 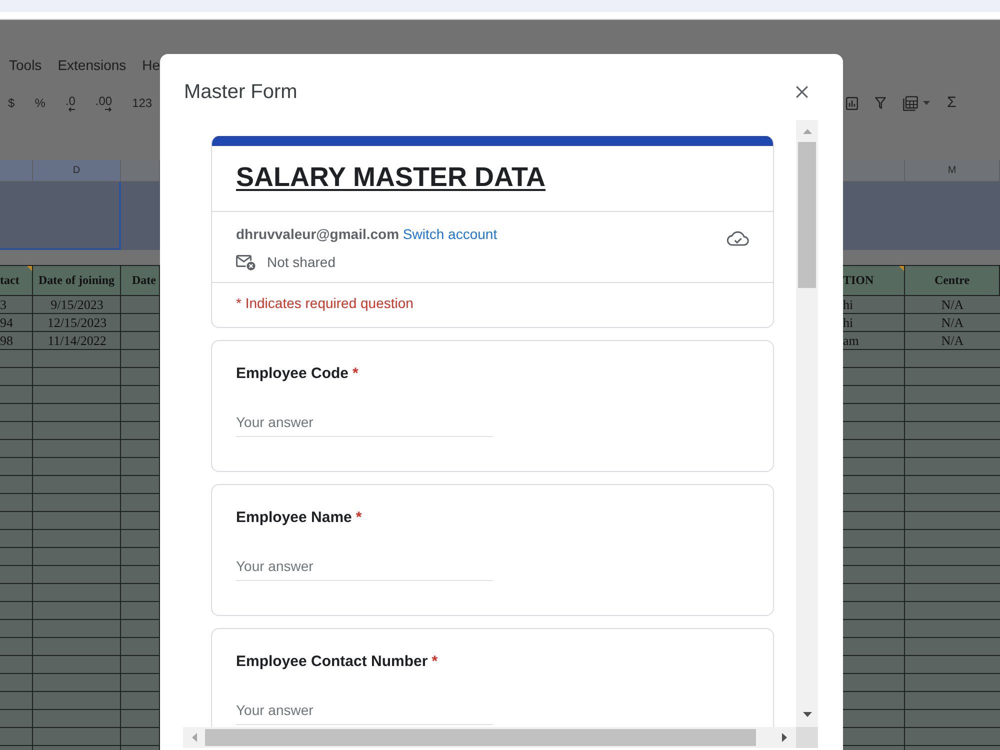 I want to click on scrollbar-corner, so click(x=807, y=737).